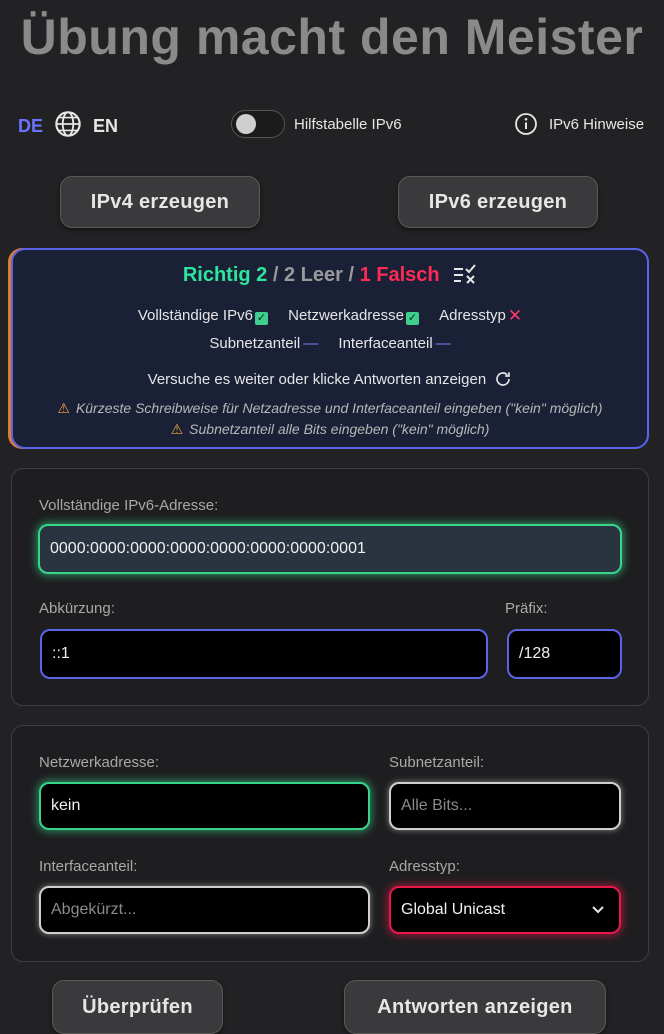 The width and height of the screenshot is (664, 1034). Describe the element at coordinates (385, 343) in the screenshot. I see `check-interface-label: Interfaceanteil` at that location.